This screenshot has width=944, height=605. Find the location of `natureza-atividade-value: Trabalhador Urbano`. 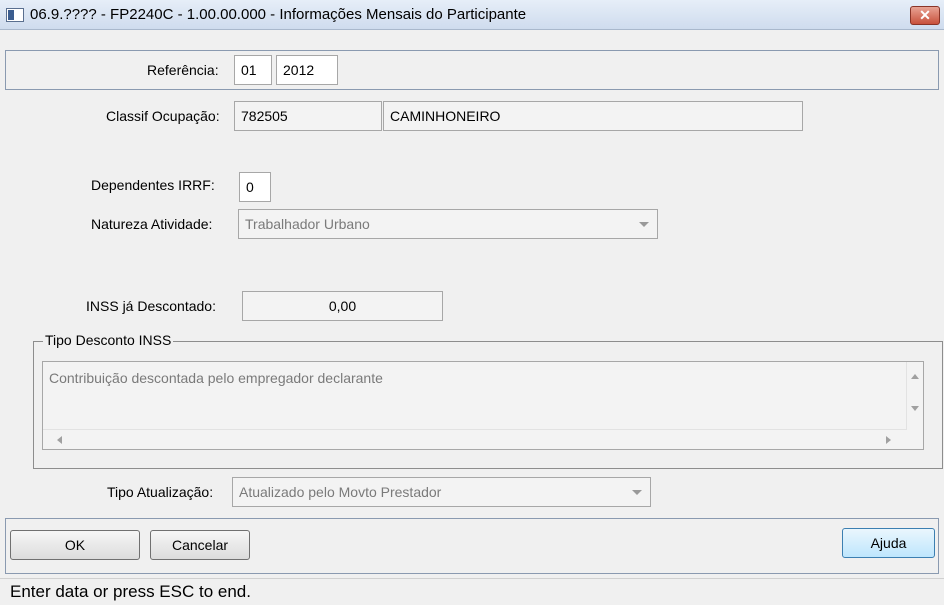

natureza-atividade-value: Trabalhador Urbano is located at coordinates (307, 224).